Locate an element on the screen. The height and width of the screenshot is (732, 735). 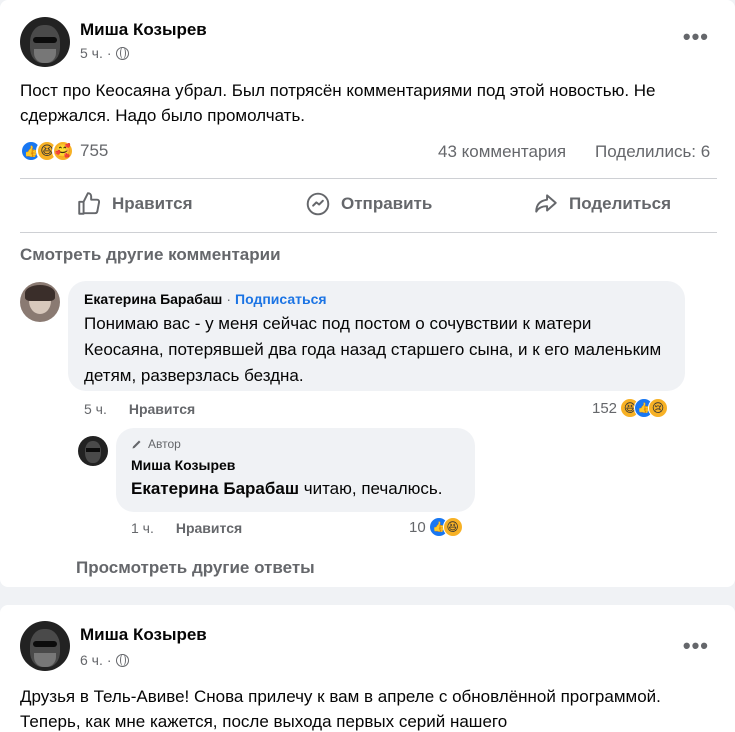
like-button: Нравится is located at coordinates (134, 204).